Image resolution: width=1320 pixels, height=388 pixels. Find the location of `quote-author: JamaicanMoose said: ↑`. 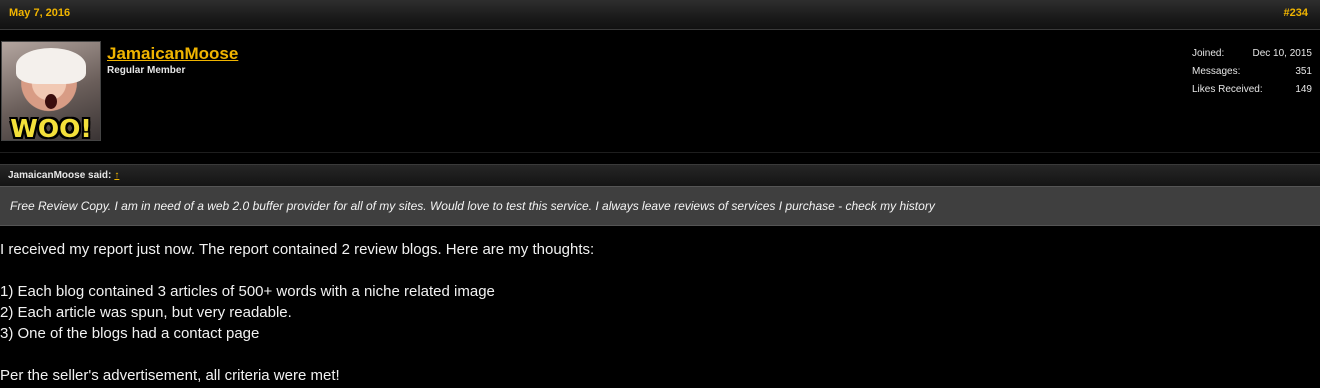

quote-author: JamaicanMoose said: ↑ is located at coordinates (63, 175).